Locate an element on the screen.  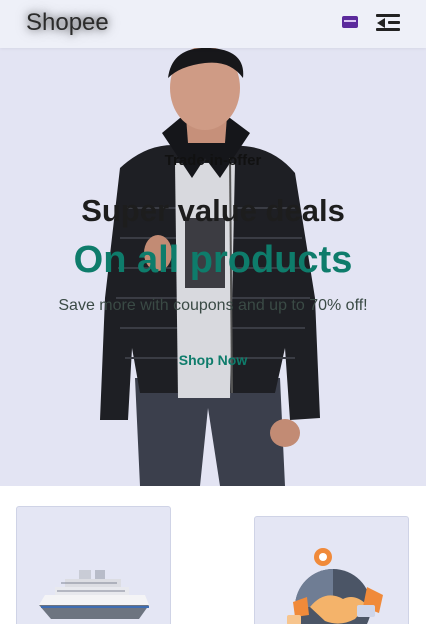
hero-headline: Super value deals is located at coordinates (213, 210).